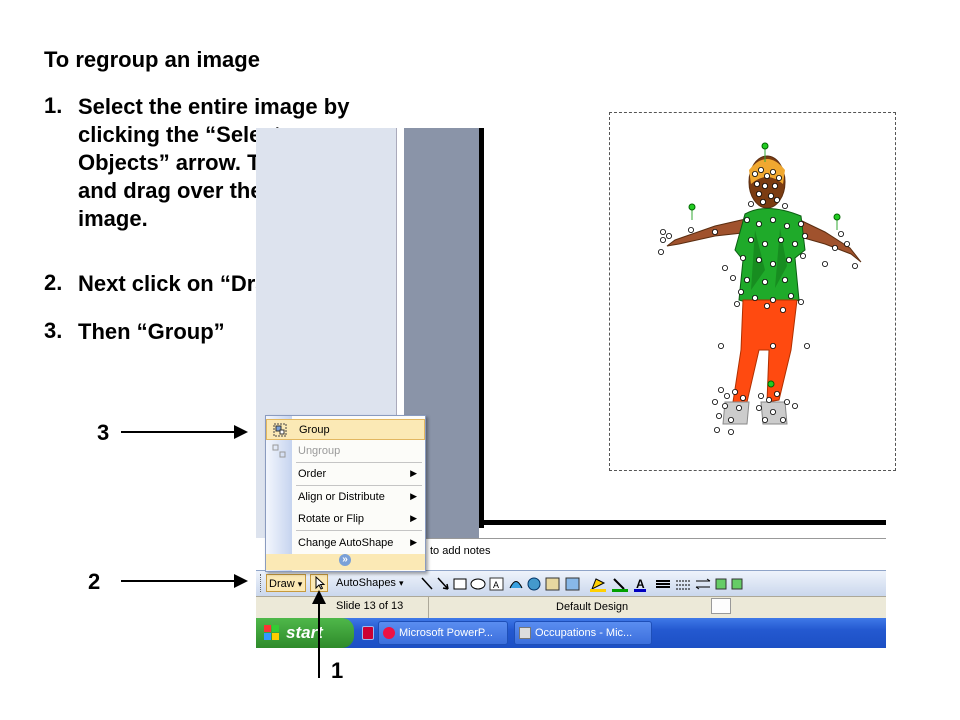 This screenshot has height=720, width=960. What do you see at coordinates (271, 632) in the screenshot?
I see `windows-logo-icon` at bounding box center [271, 632].